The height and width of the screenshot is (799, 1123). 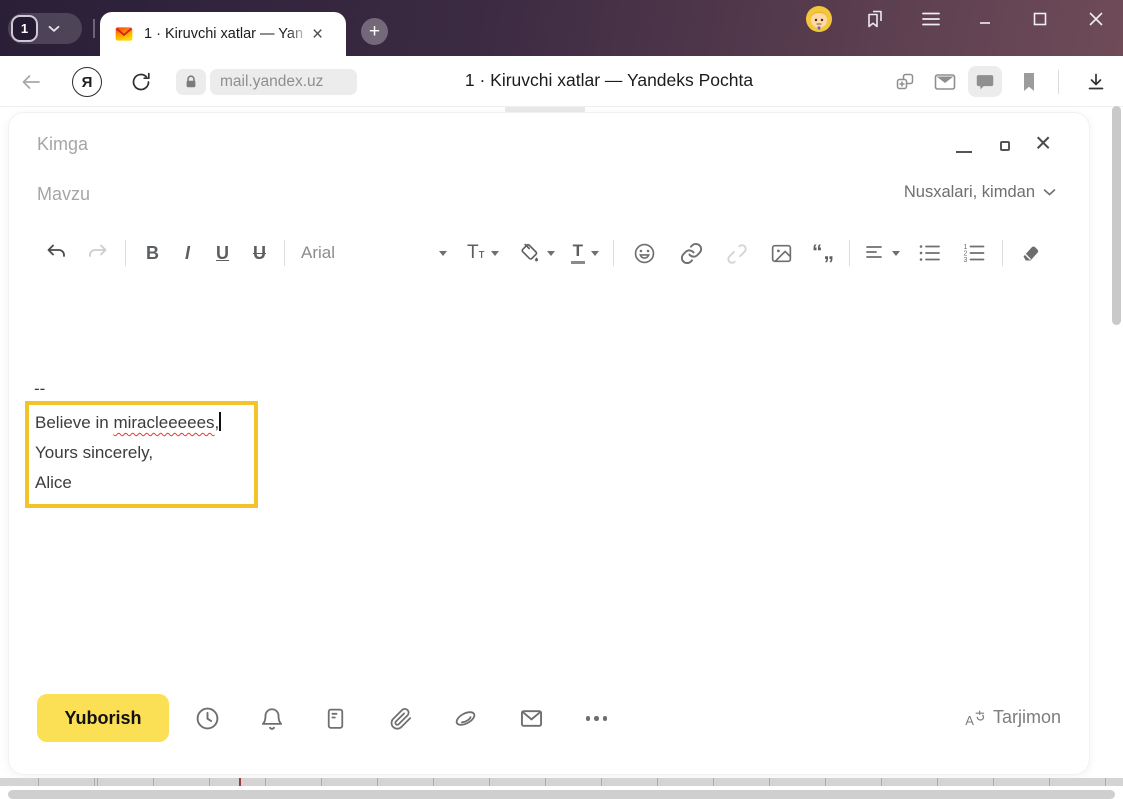 What do you see at coordinates (374, 31) in the screenshot?
I see `new-tab-button: +` at bounding box center [374, 31].